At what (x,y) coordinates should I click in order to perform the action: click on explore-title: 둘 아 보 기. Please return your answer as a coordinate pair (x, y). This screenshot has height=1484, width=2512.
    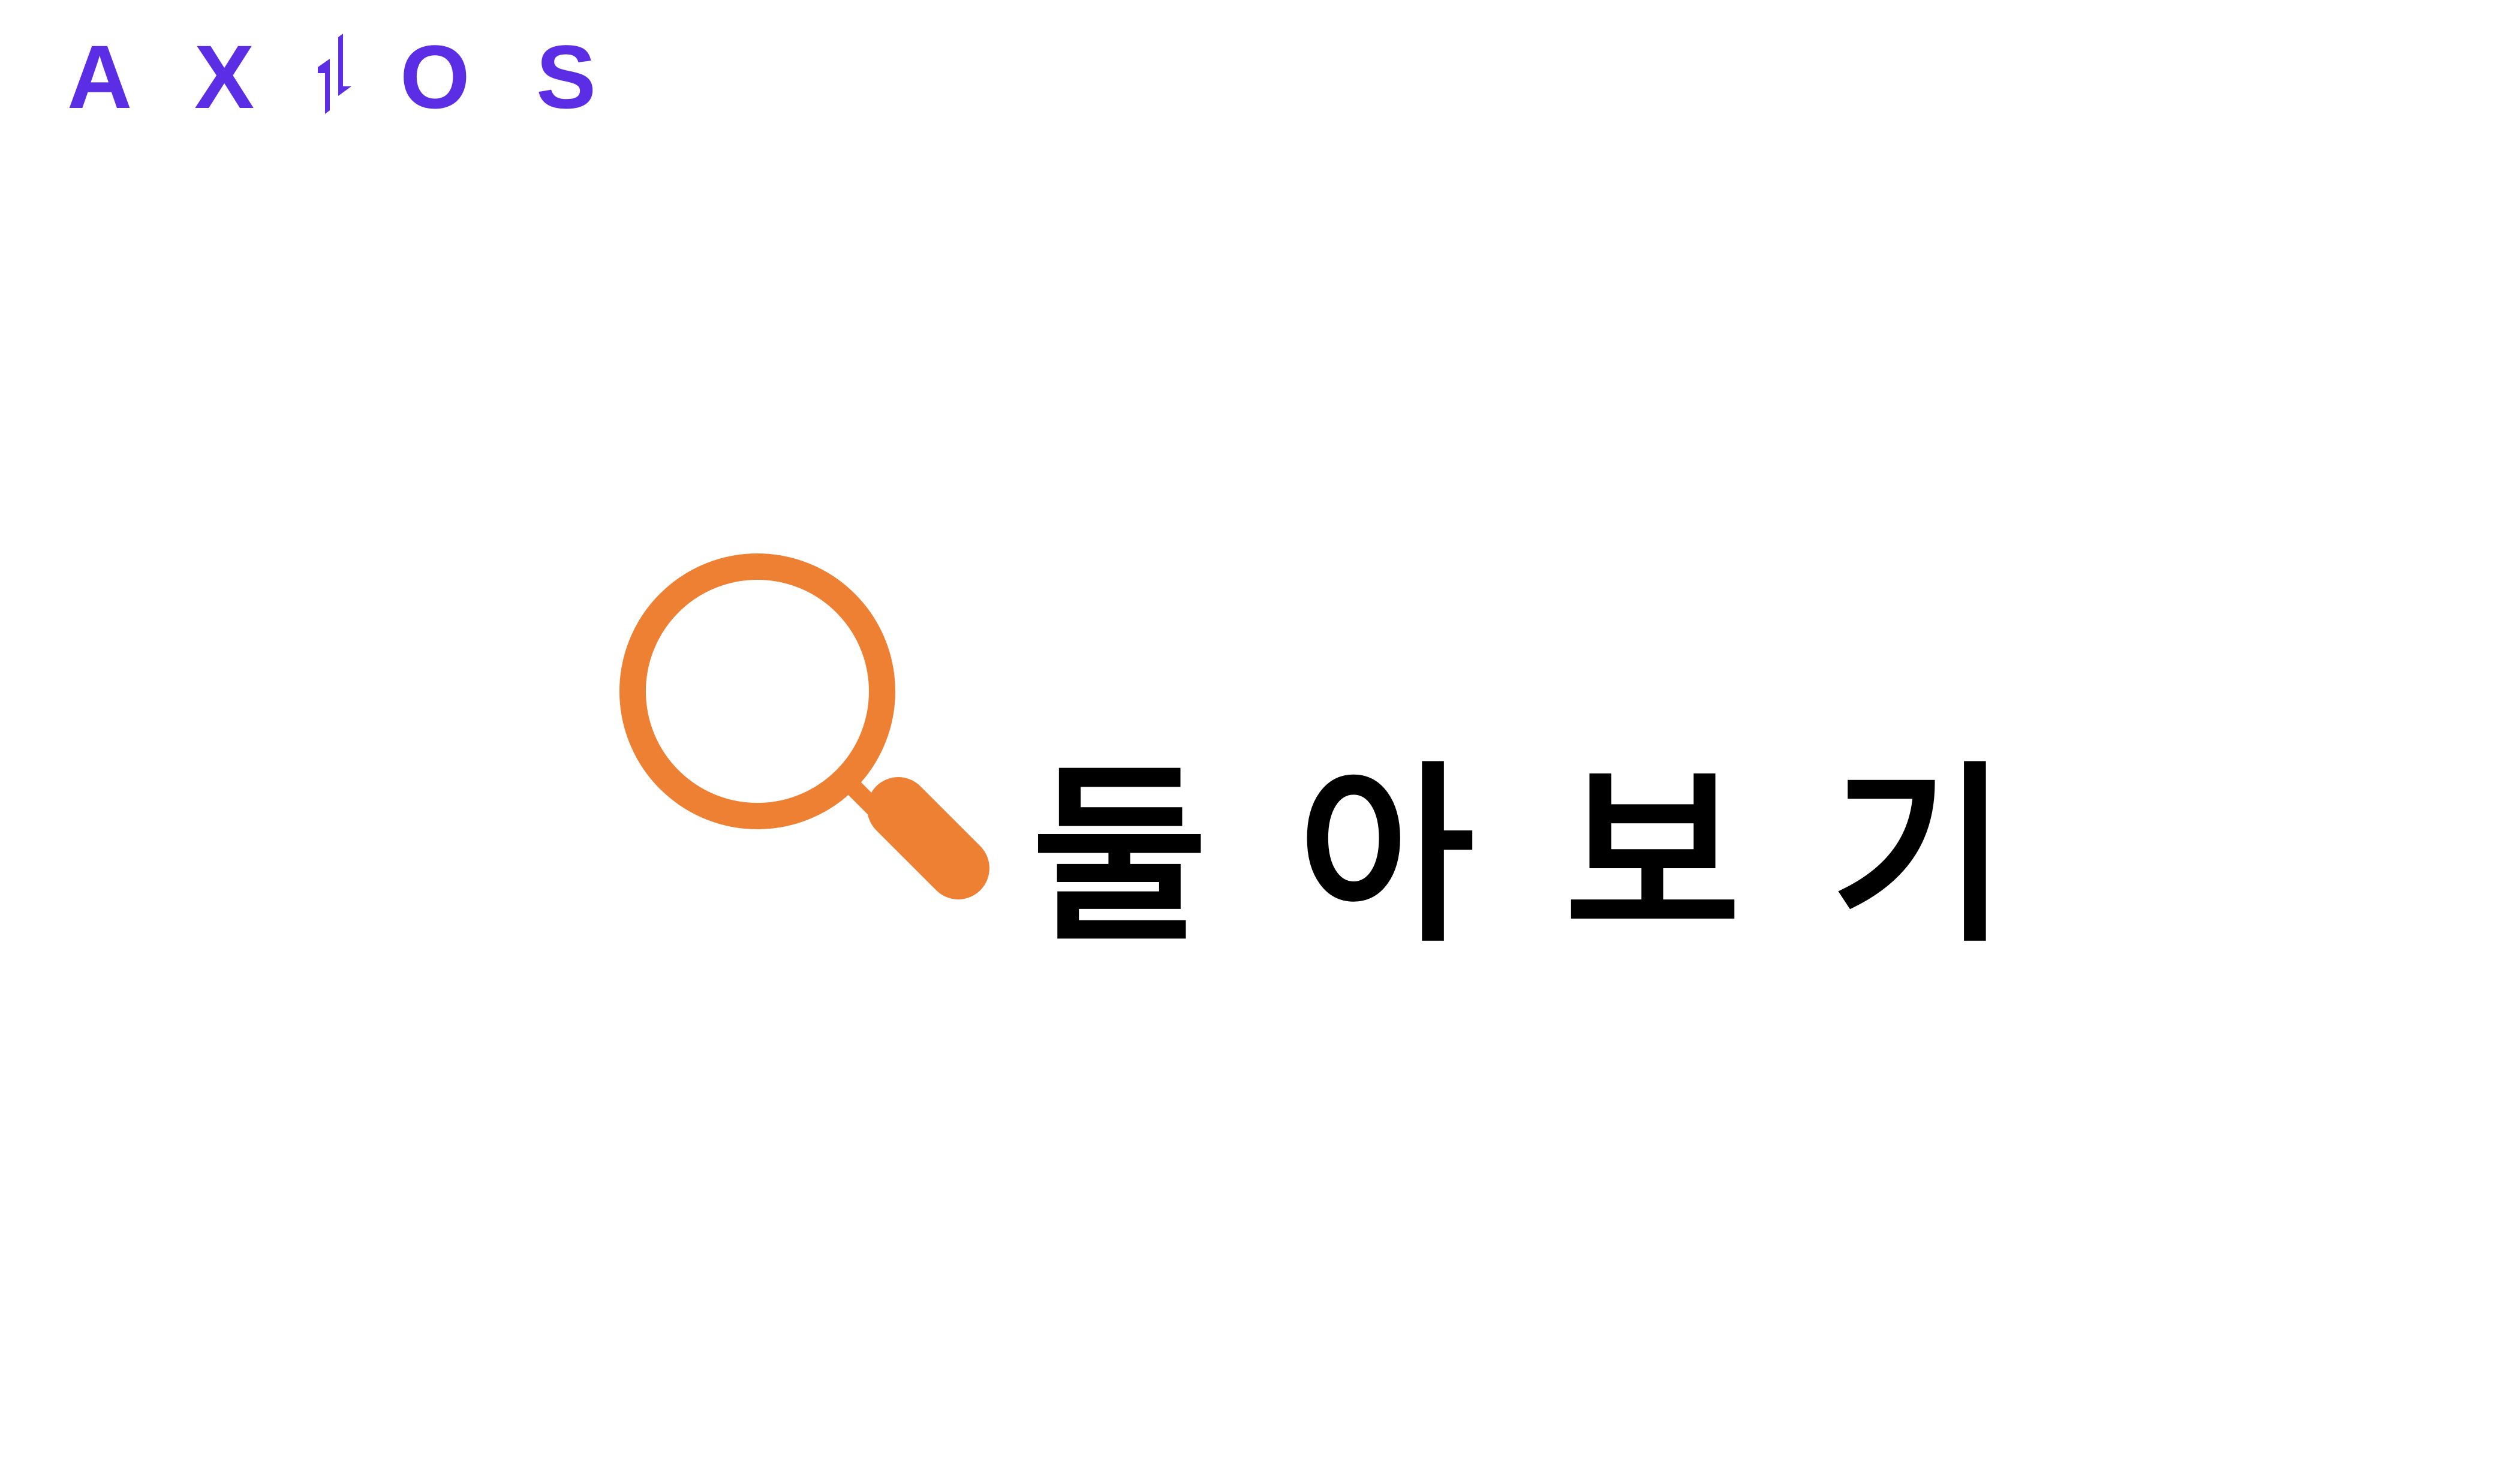
    Looking at the image, I should click on (1520, 857).